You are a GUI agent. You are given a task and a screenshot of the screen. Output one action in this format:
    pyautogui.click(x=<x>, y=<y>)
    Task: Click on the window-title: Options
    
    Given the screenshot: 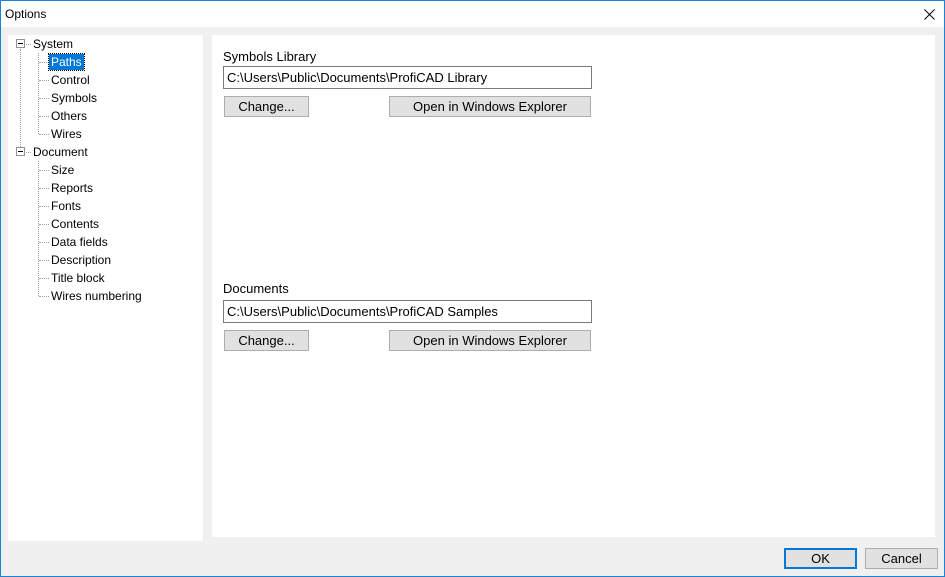 What is the action you would take?
    pyautogui.click(x=26, y=14)
    